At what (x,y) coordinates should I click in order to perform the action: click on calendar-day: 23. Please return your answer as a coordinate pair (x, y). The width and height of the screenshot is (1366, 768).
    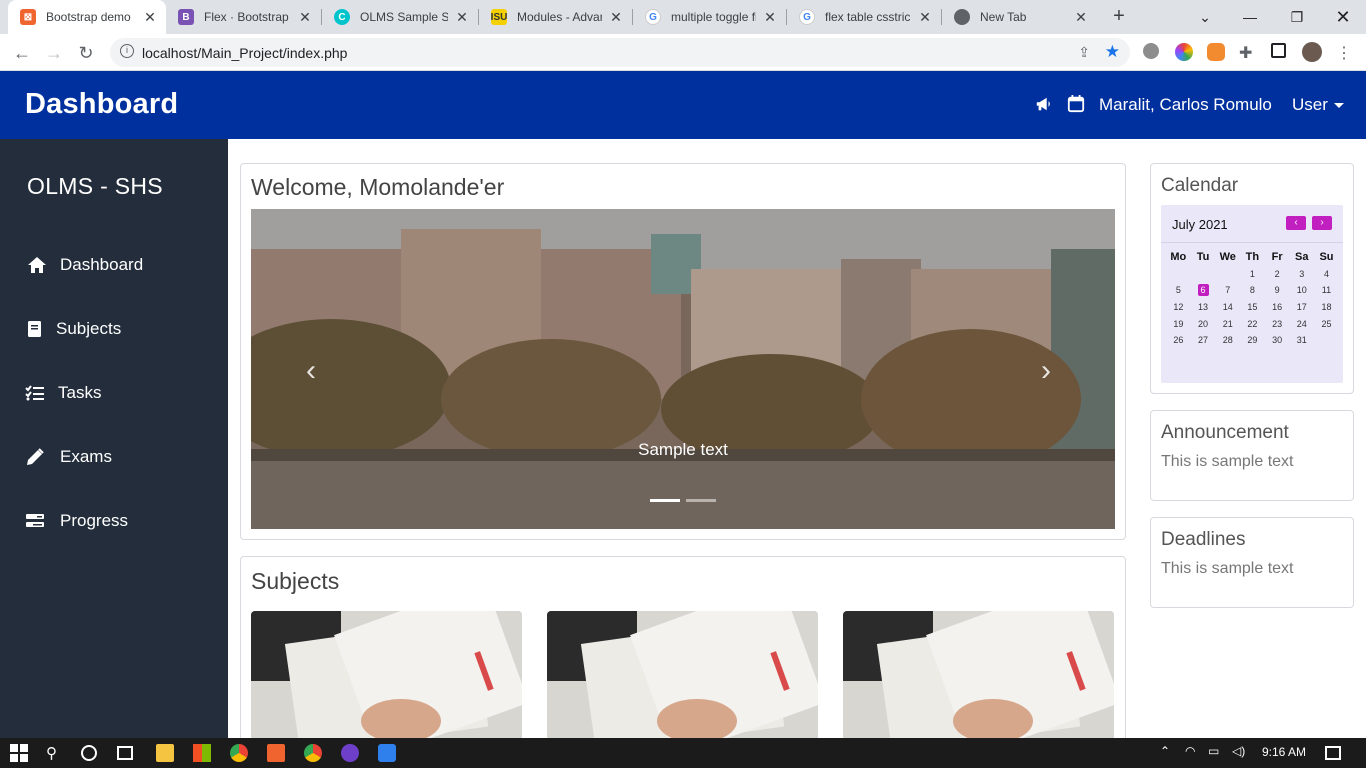
    Looking at the image, I should click on (1277, 324).